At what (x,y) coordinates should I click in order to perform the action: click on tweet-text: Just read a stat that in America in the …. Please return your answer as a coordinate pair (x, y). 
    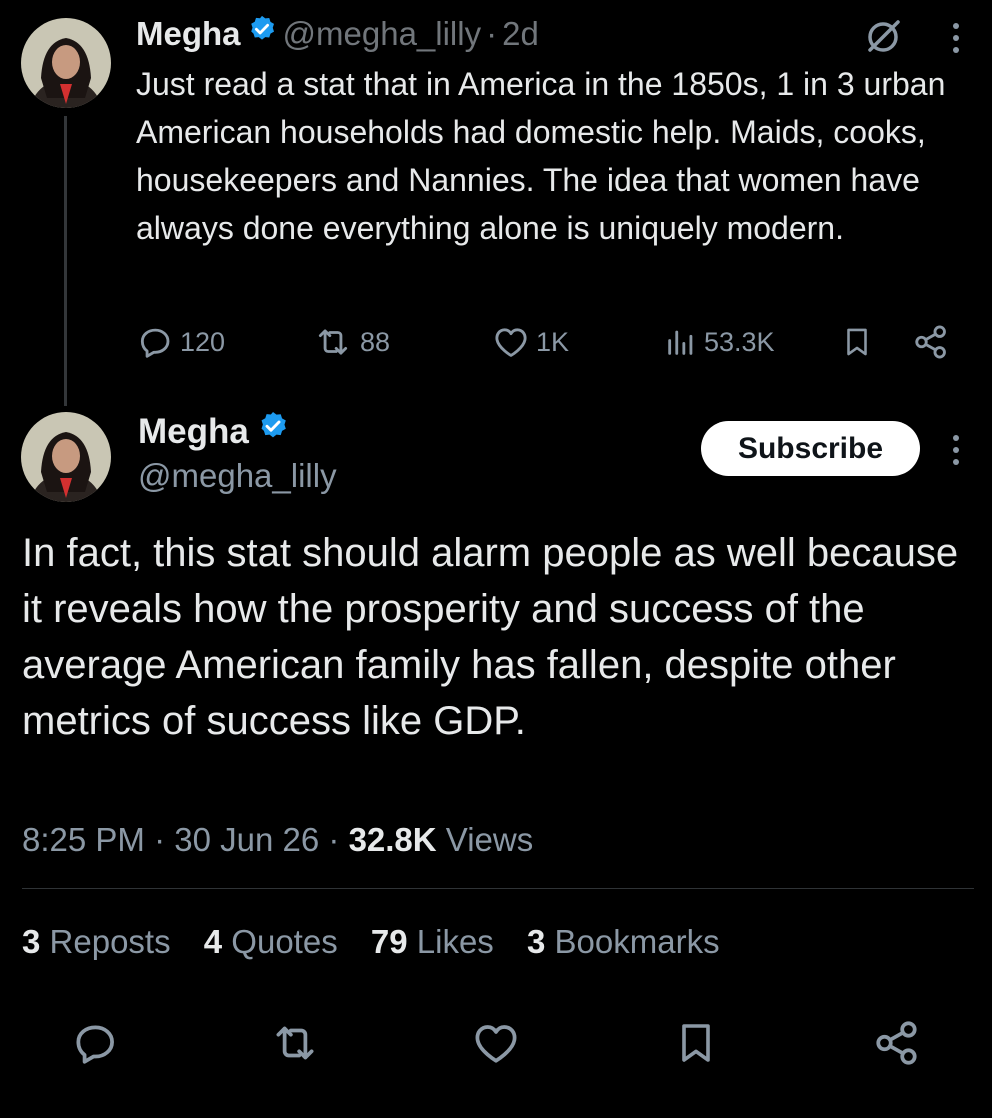
    Looking at the image, I should click on (541, 156).